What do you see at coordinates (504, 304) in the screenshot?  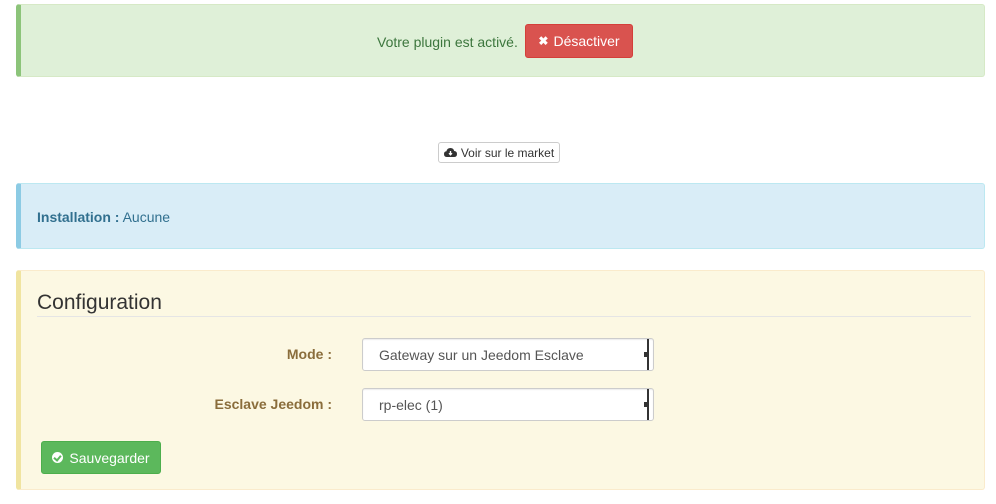 I see `configuration-title: Configuration` at bounding box center [504, 304].